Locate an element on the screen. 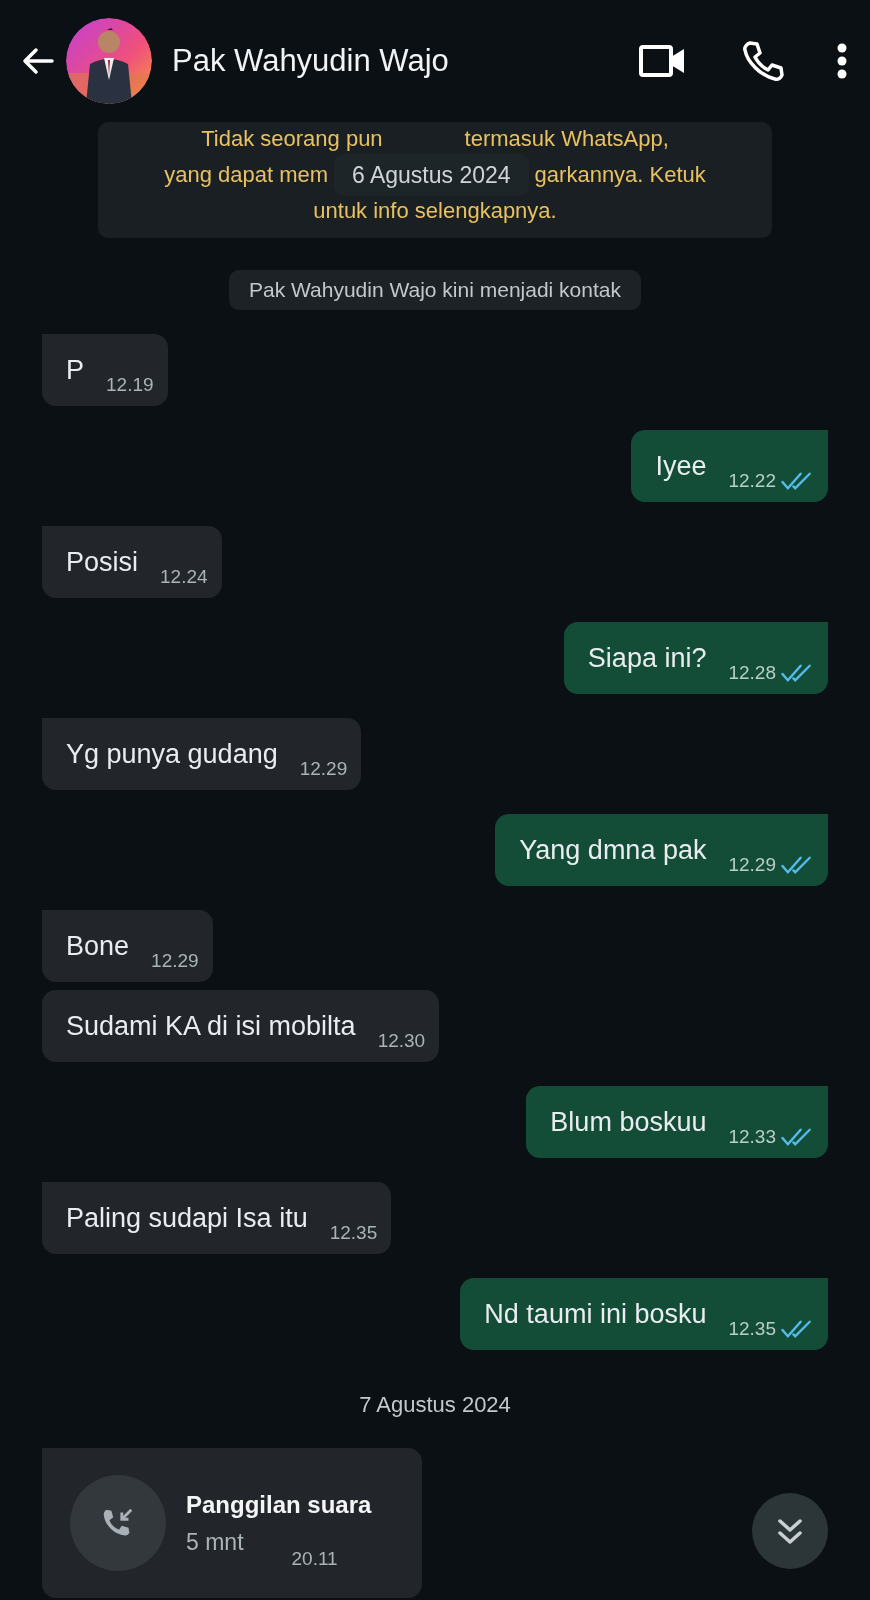  message-bubble: Yang dmna pak 12.29 is located at coordinates (661, 850).